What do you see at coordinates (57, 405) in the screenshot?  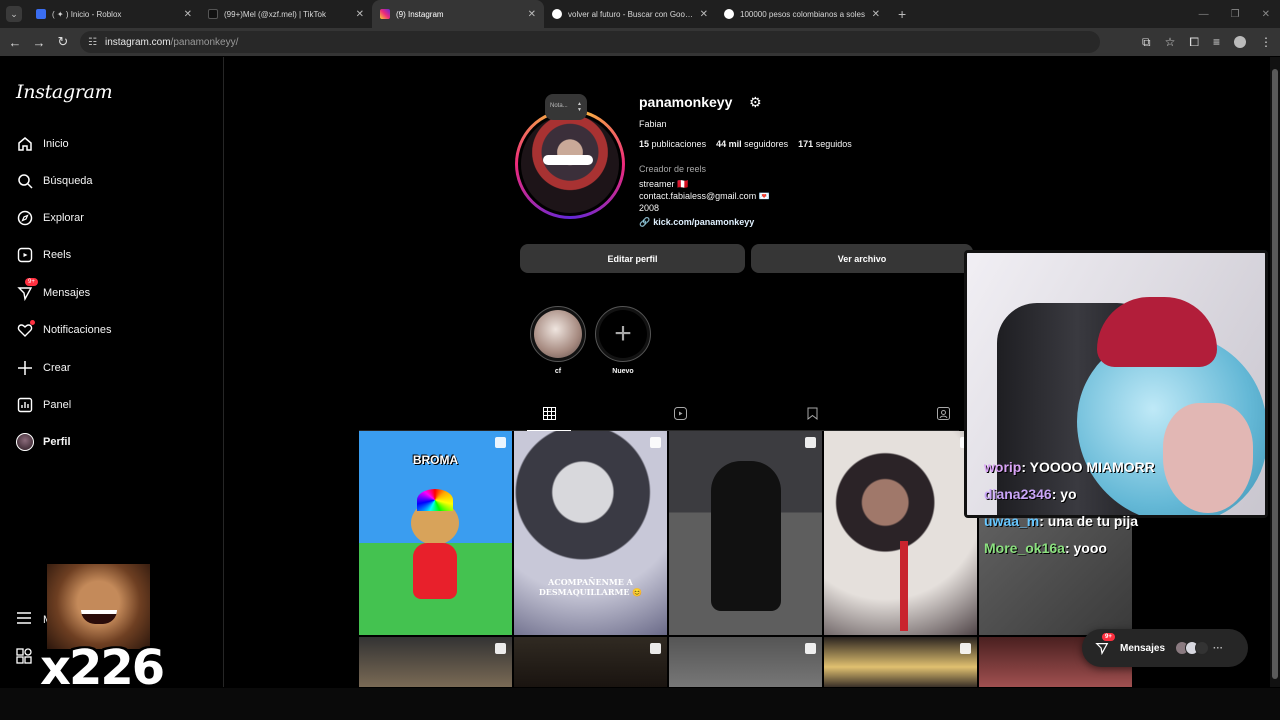 I see `sidebar-item-label: Panel` at bounding box center [57, 405].